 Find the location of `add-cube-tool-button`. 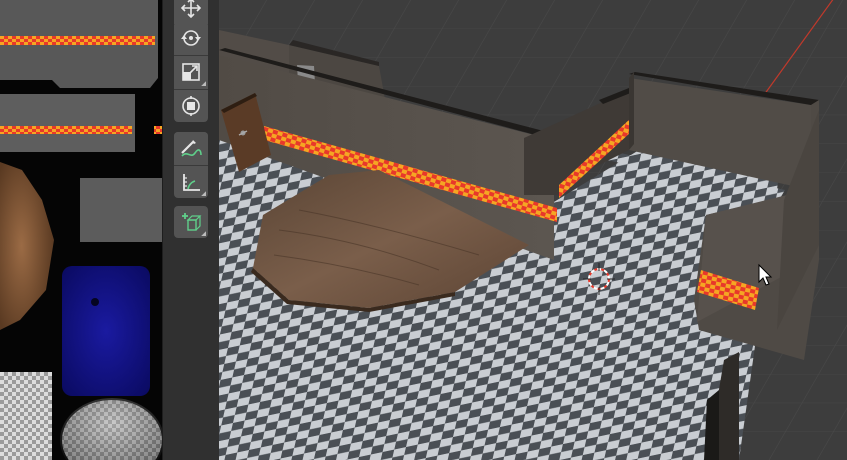

add-cube-tool-button is located at coordinates (191, 222).